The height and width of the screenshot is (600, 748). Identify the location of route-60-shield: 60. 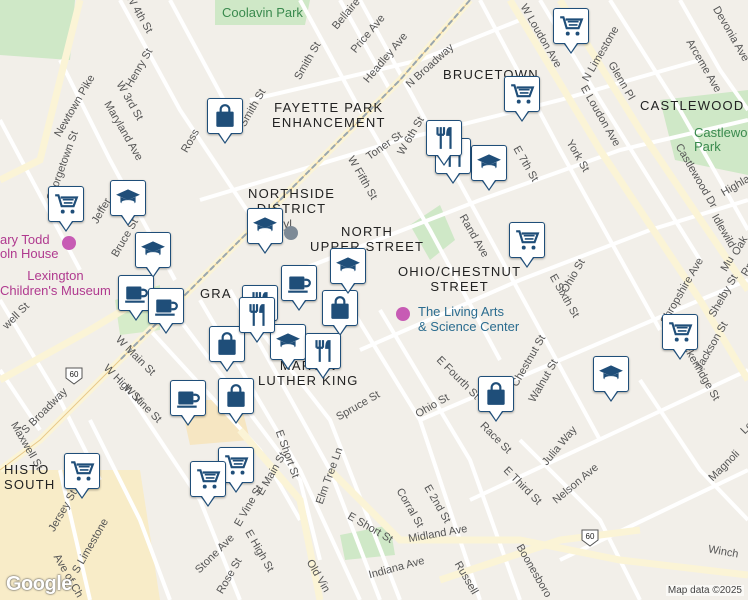
(74, 376).